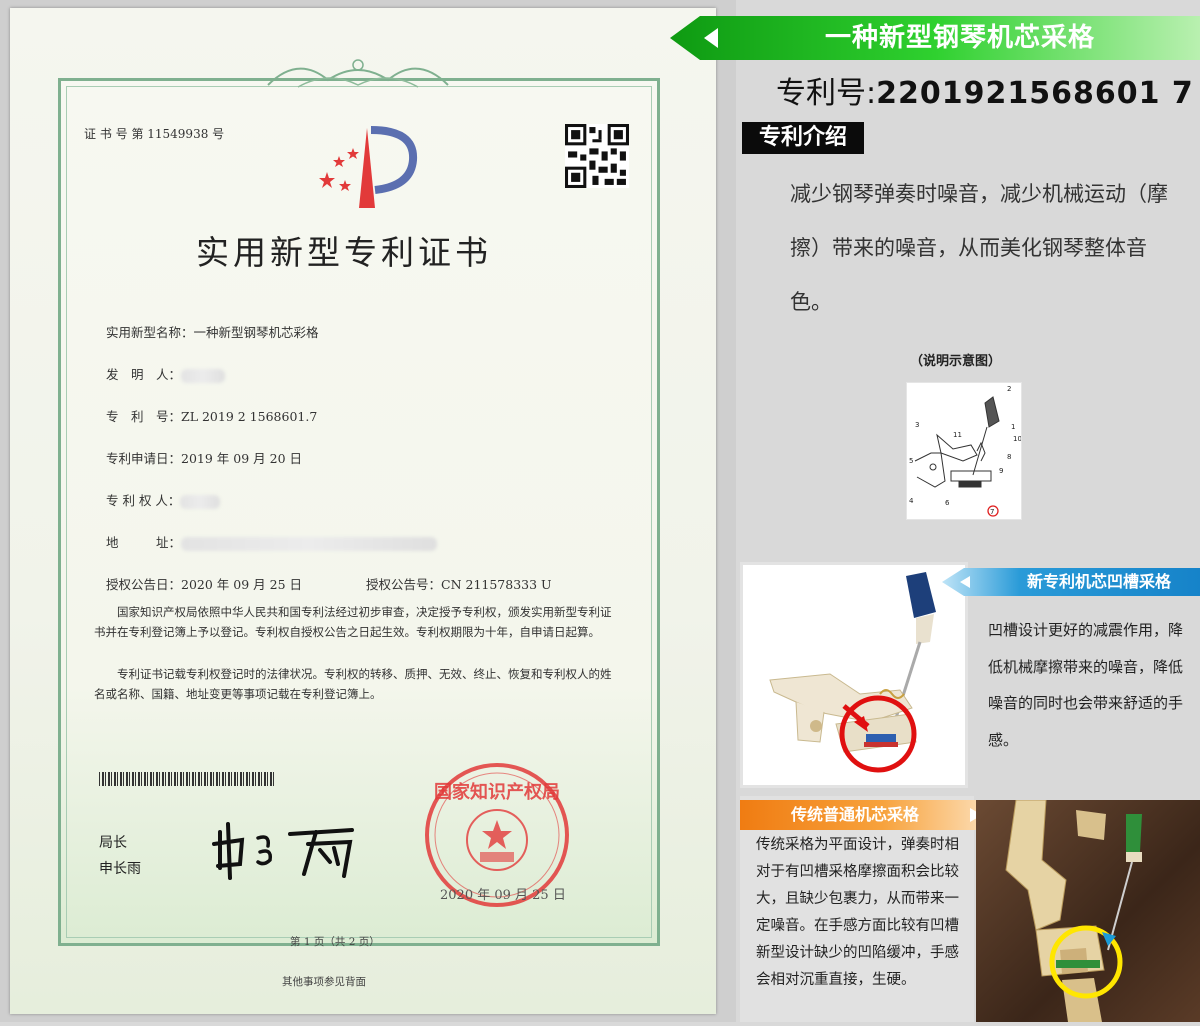  I want to click on intro-text: 减少钢琴弹奏时噪音，减少机械运动（摩擦）带来的噪音，从而美化钢琴整体音色。, so click(979, 248).